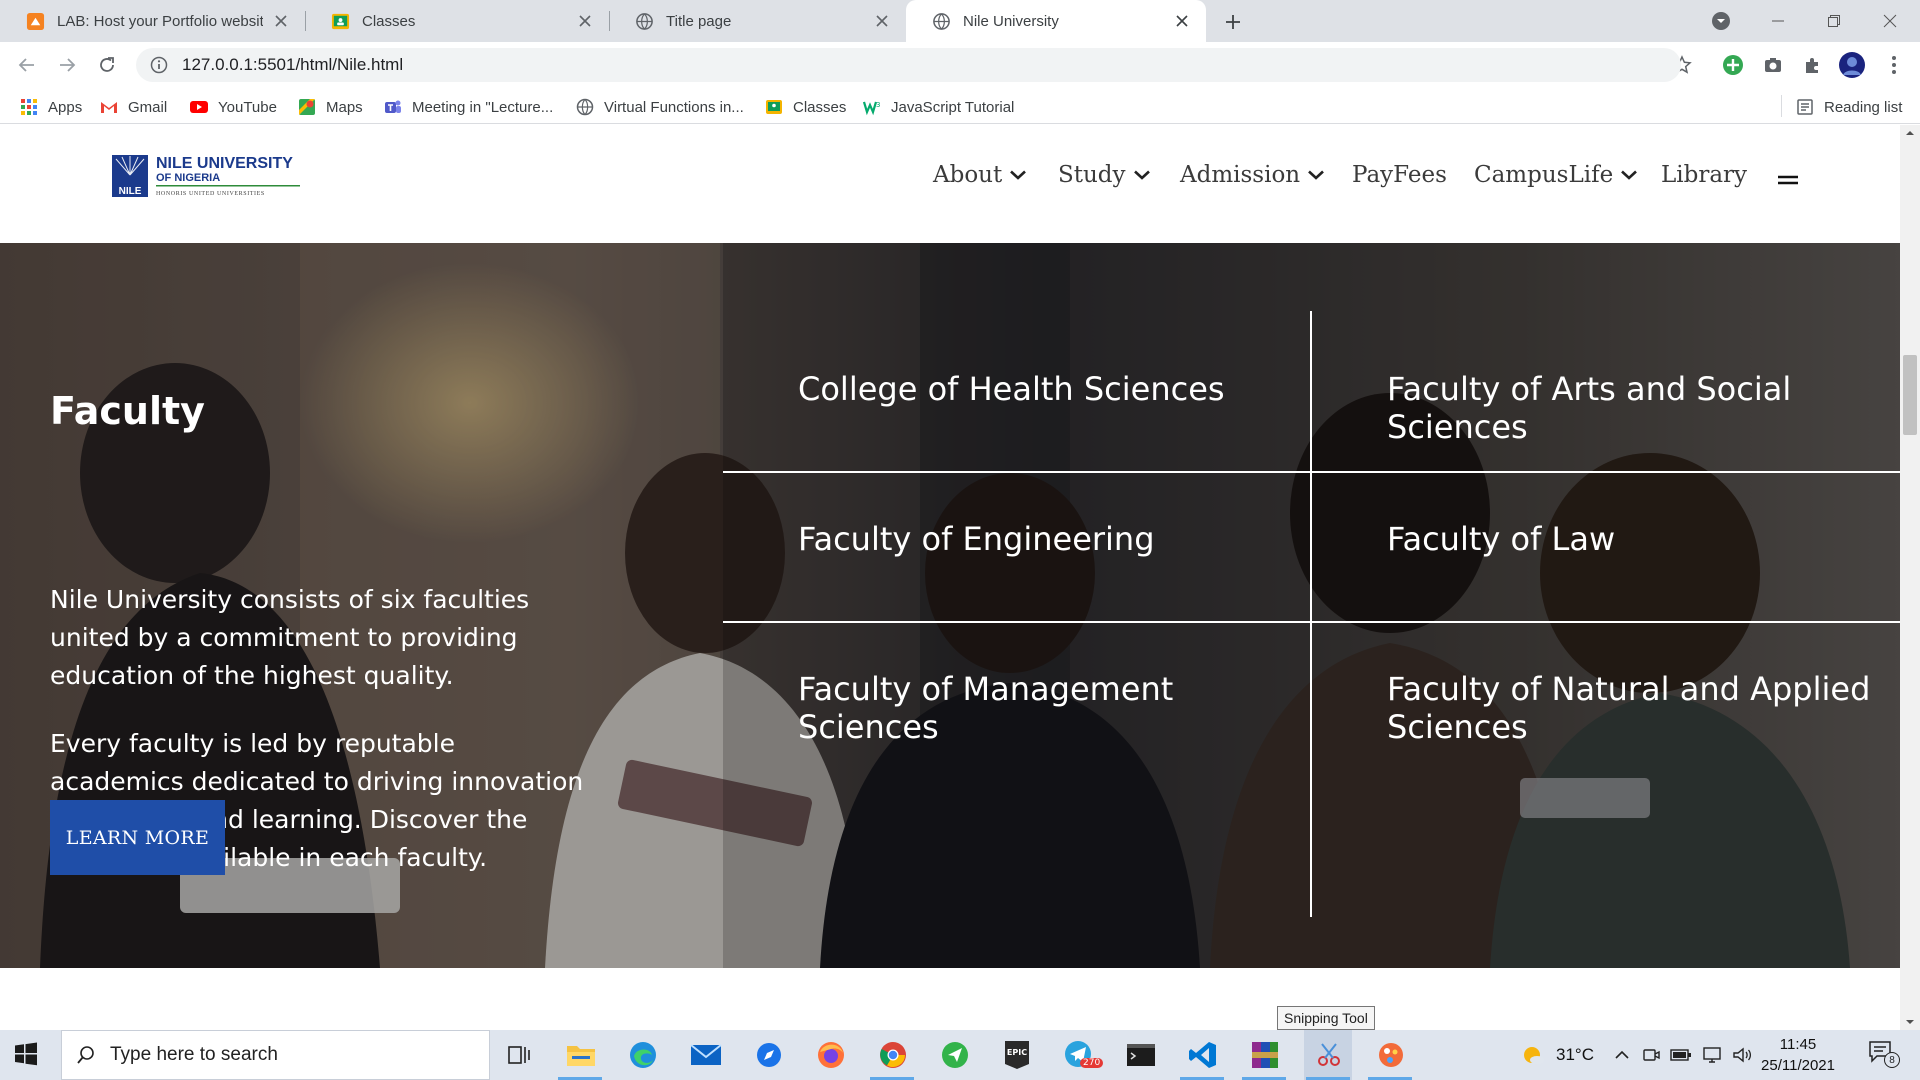 The image size is (1920, 1080). Describe the element at coordinates (1017, 1055) in the screenshot. I see `taskbar-epic-games: EPIC` at that location.